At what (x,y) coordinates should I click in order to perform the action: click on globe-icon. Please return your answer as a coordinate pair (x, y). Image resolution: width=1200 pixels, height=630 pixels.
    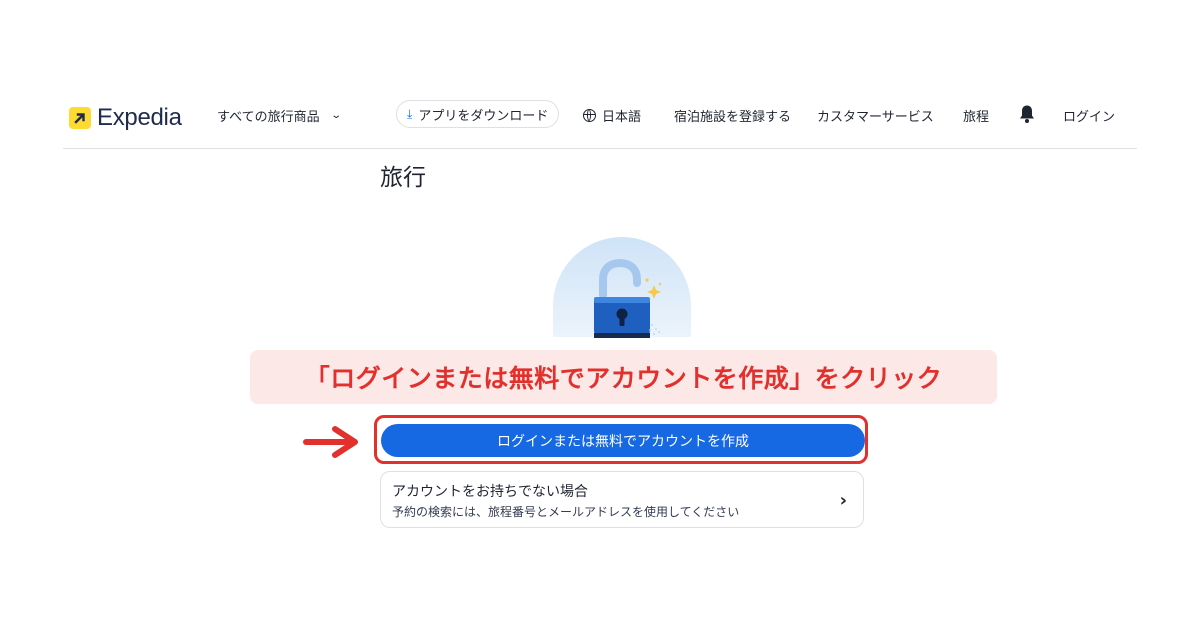
    Looking at the image, I should click on (589, 115).